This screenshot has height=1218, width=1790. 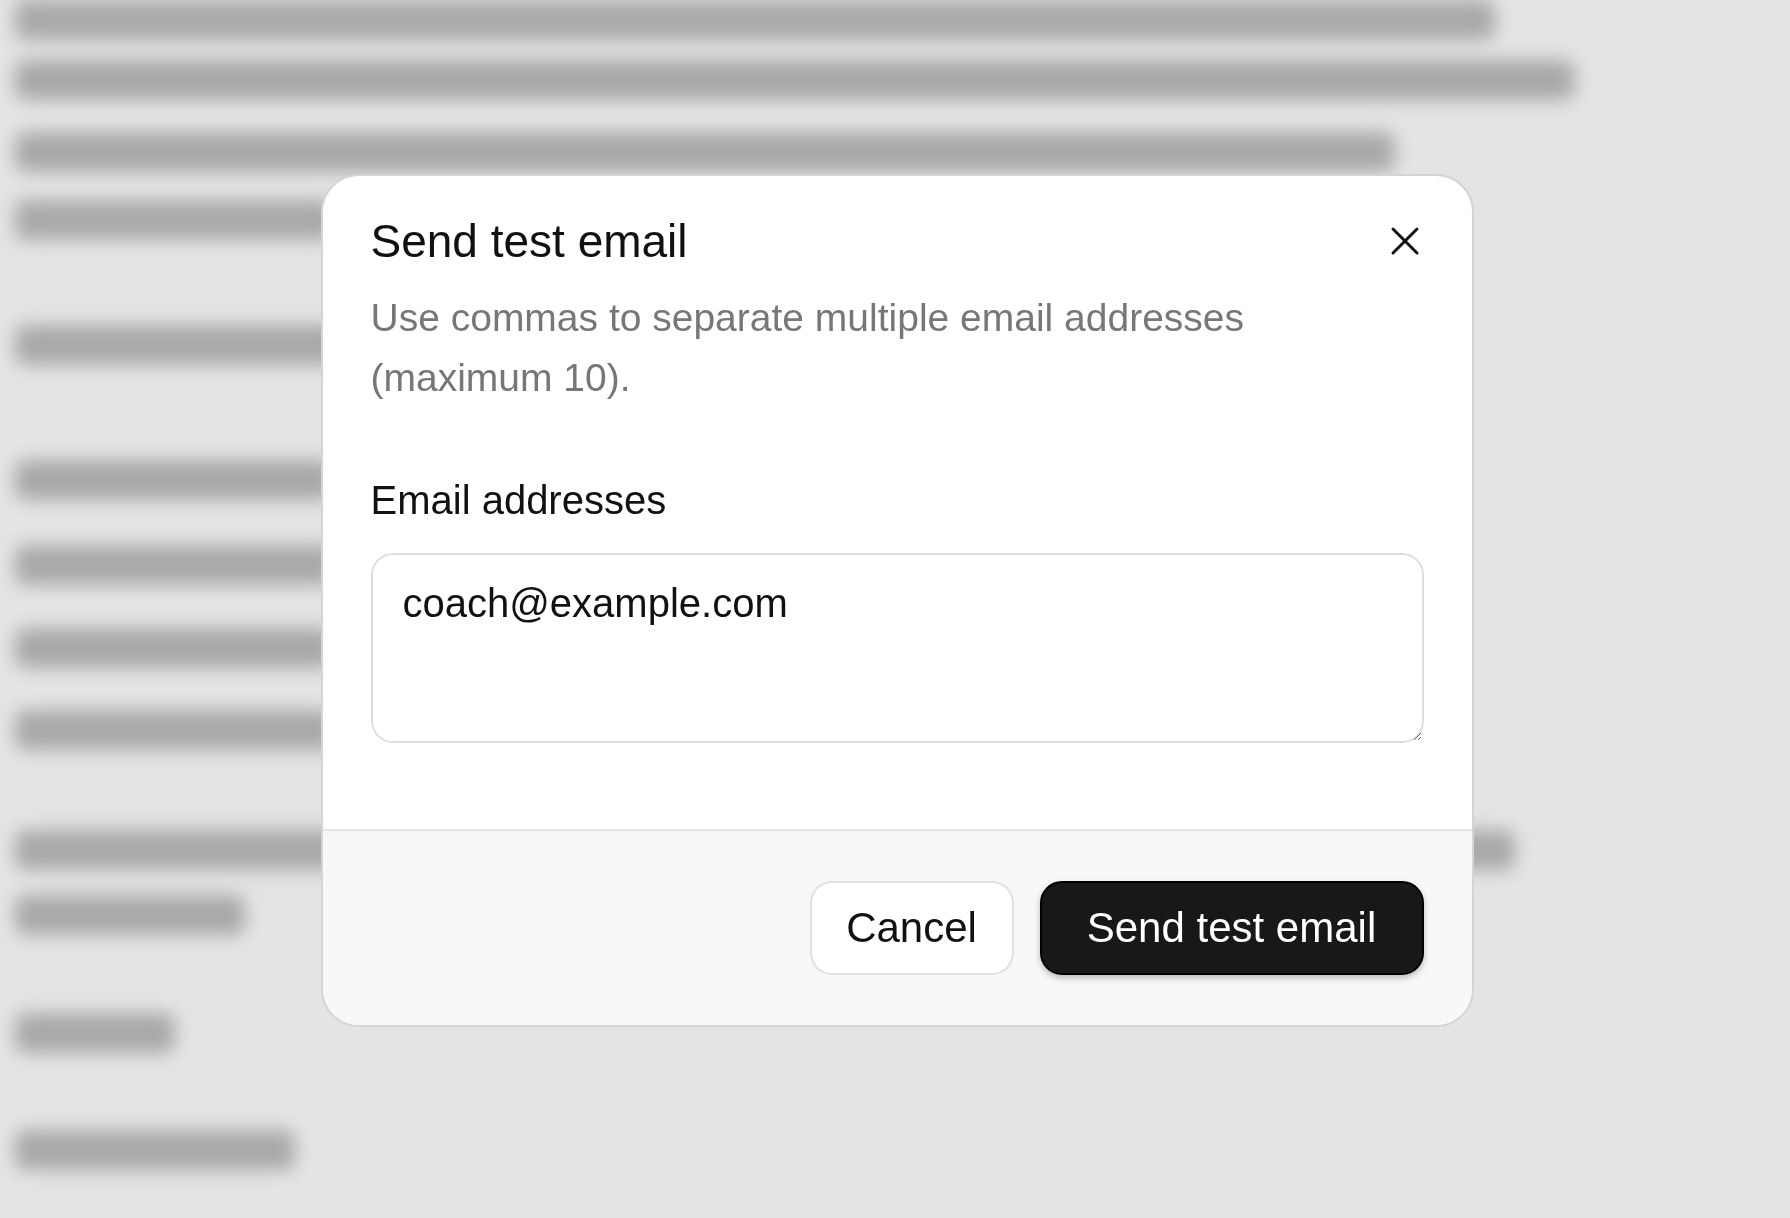 I want to click on send-button: Send test email, so click(x=1231, y=928).